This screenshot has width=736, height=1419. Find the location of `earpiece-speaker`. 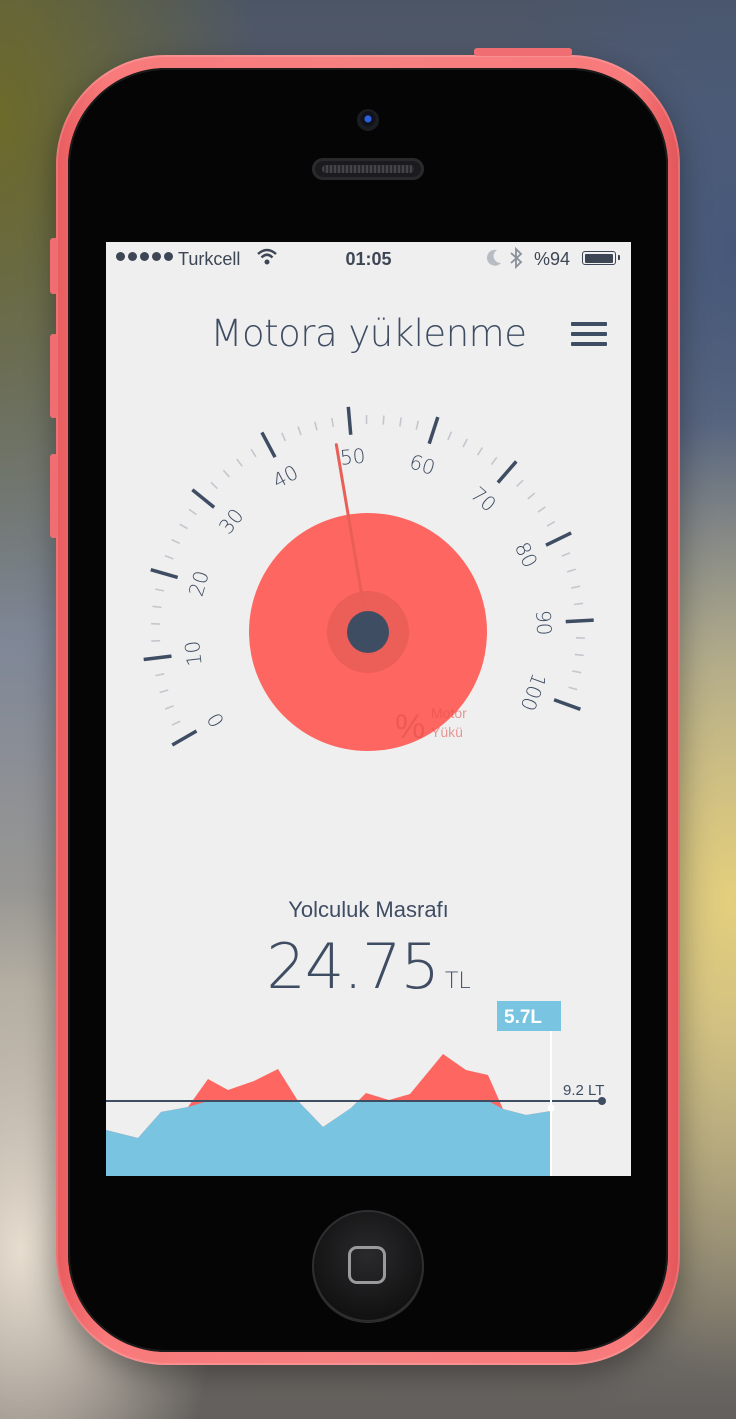

earpiece-speaker is located at coordinates (368, 169).